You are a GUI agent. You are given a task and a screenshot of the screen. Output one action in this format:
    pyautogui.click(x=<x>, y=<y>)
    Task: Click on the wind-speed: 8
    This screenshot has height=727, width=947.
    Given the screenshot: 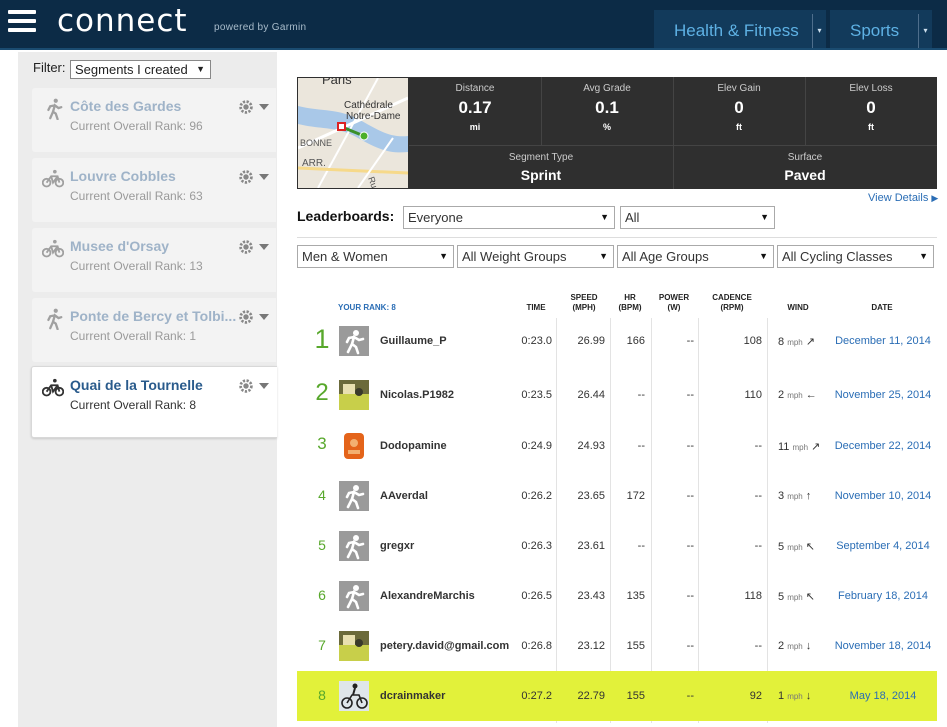 What is the action you would take?
    pyautogui.click(x=781, y=342)
    